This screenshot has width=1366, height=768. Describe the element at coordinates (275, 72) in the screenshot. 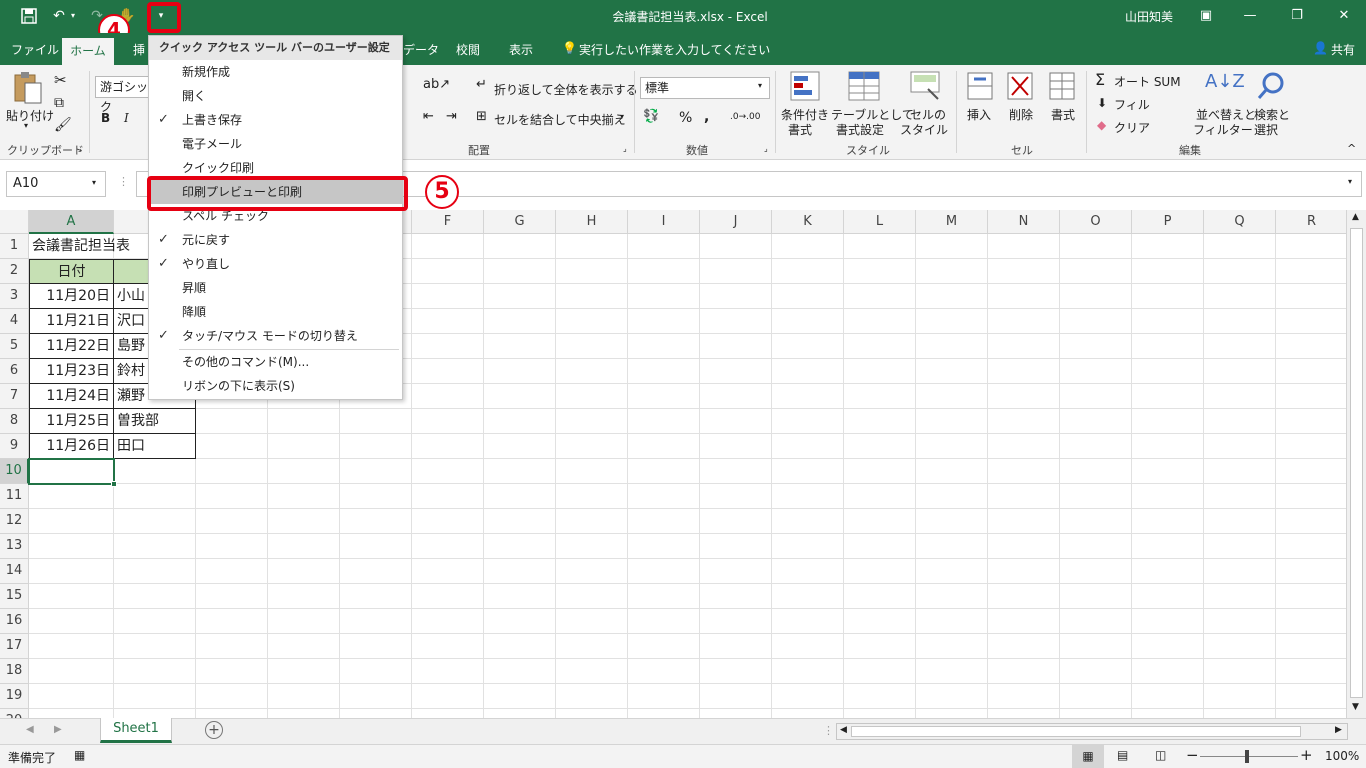

I see `menu-item-0: 新規作成` at that location.